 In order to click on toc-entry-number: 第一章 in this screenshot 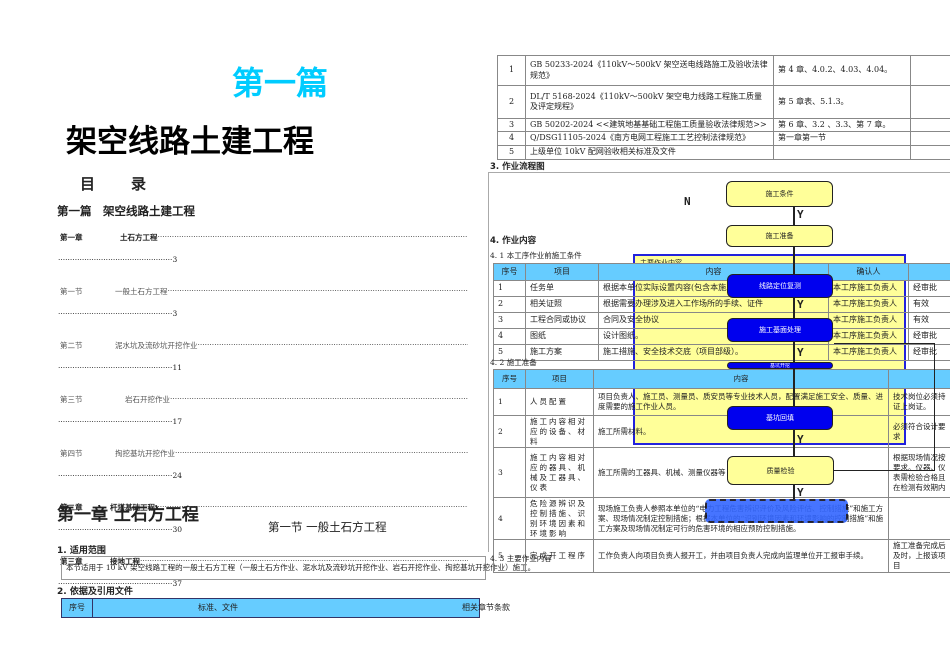, I will do `click(71, 237)`.